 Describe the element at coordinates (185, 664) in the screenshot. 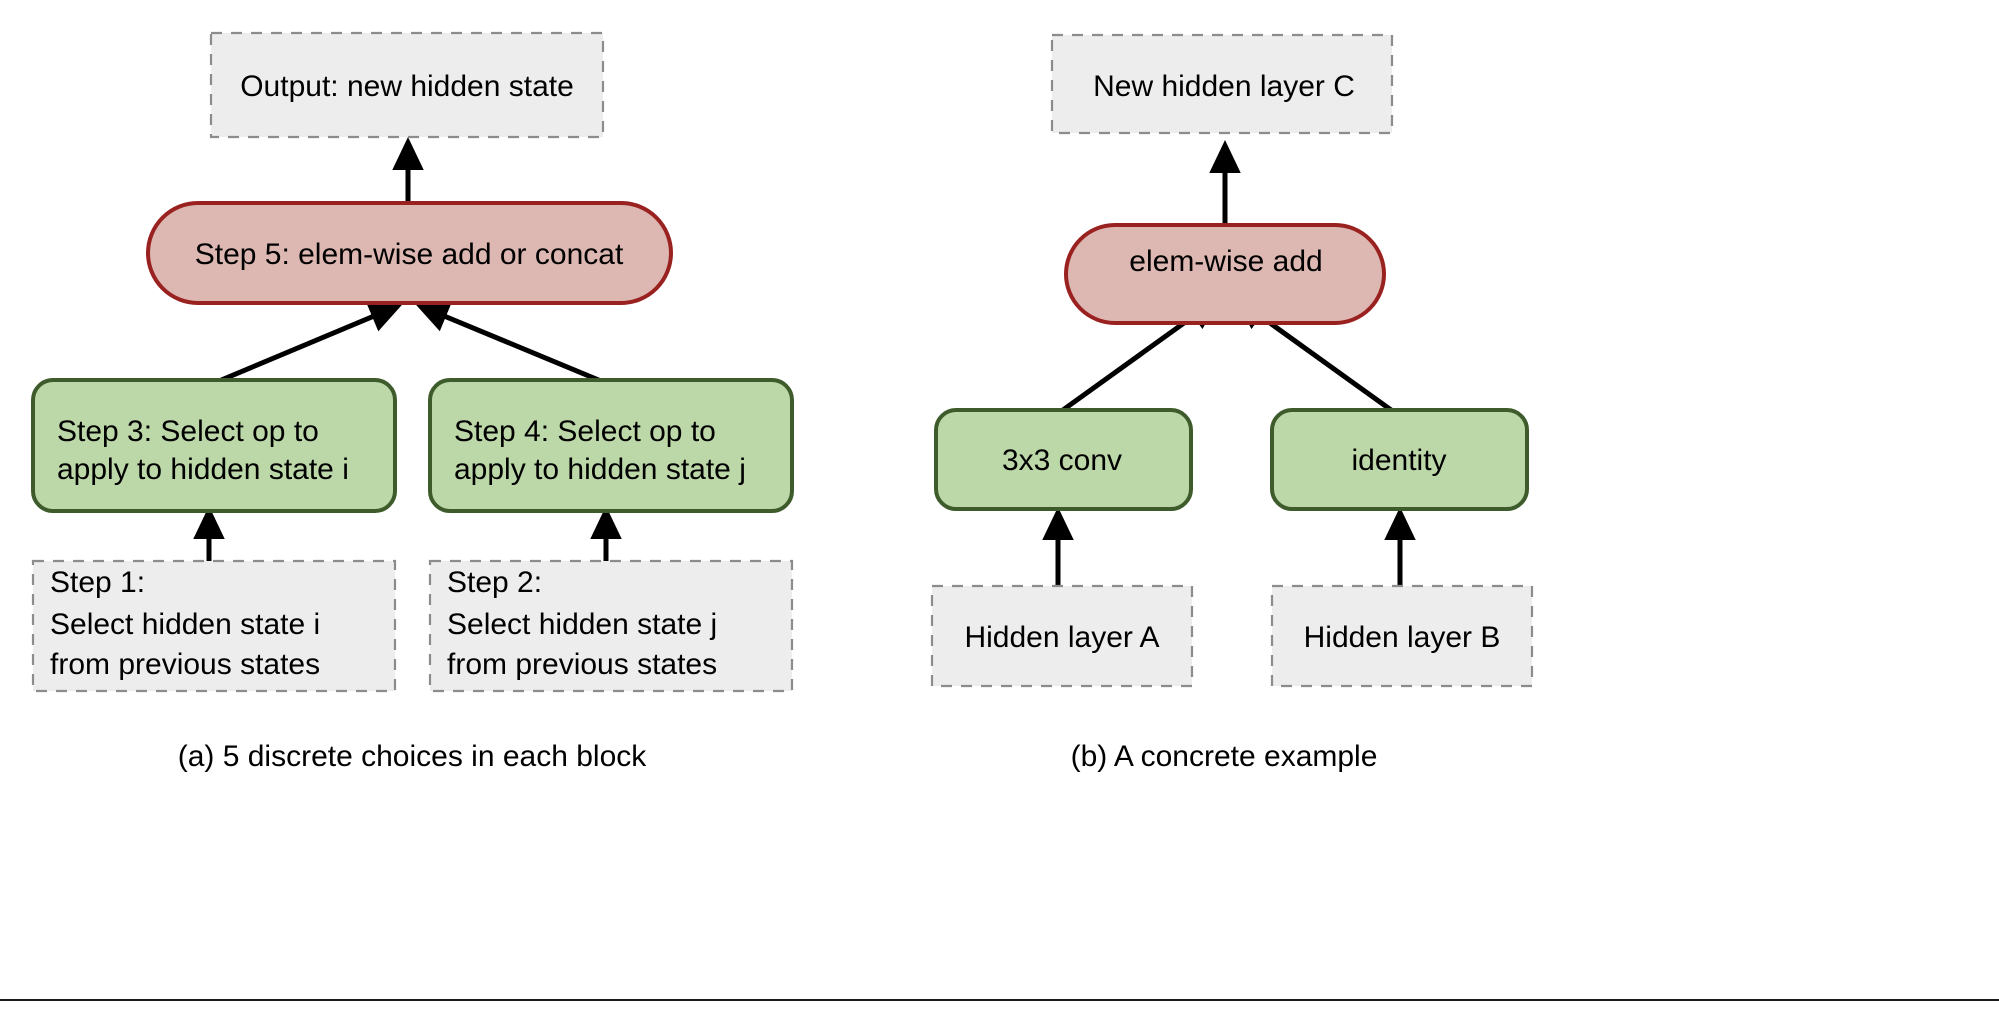

I see `node-step1-label-line3: from previous states` at that location.